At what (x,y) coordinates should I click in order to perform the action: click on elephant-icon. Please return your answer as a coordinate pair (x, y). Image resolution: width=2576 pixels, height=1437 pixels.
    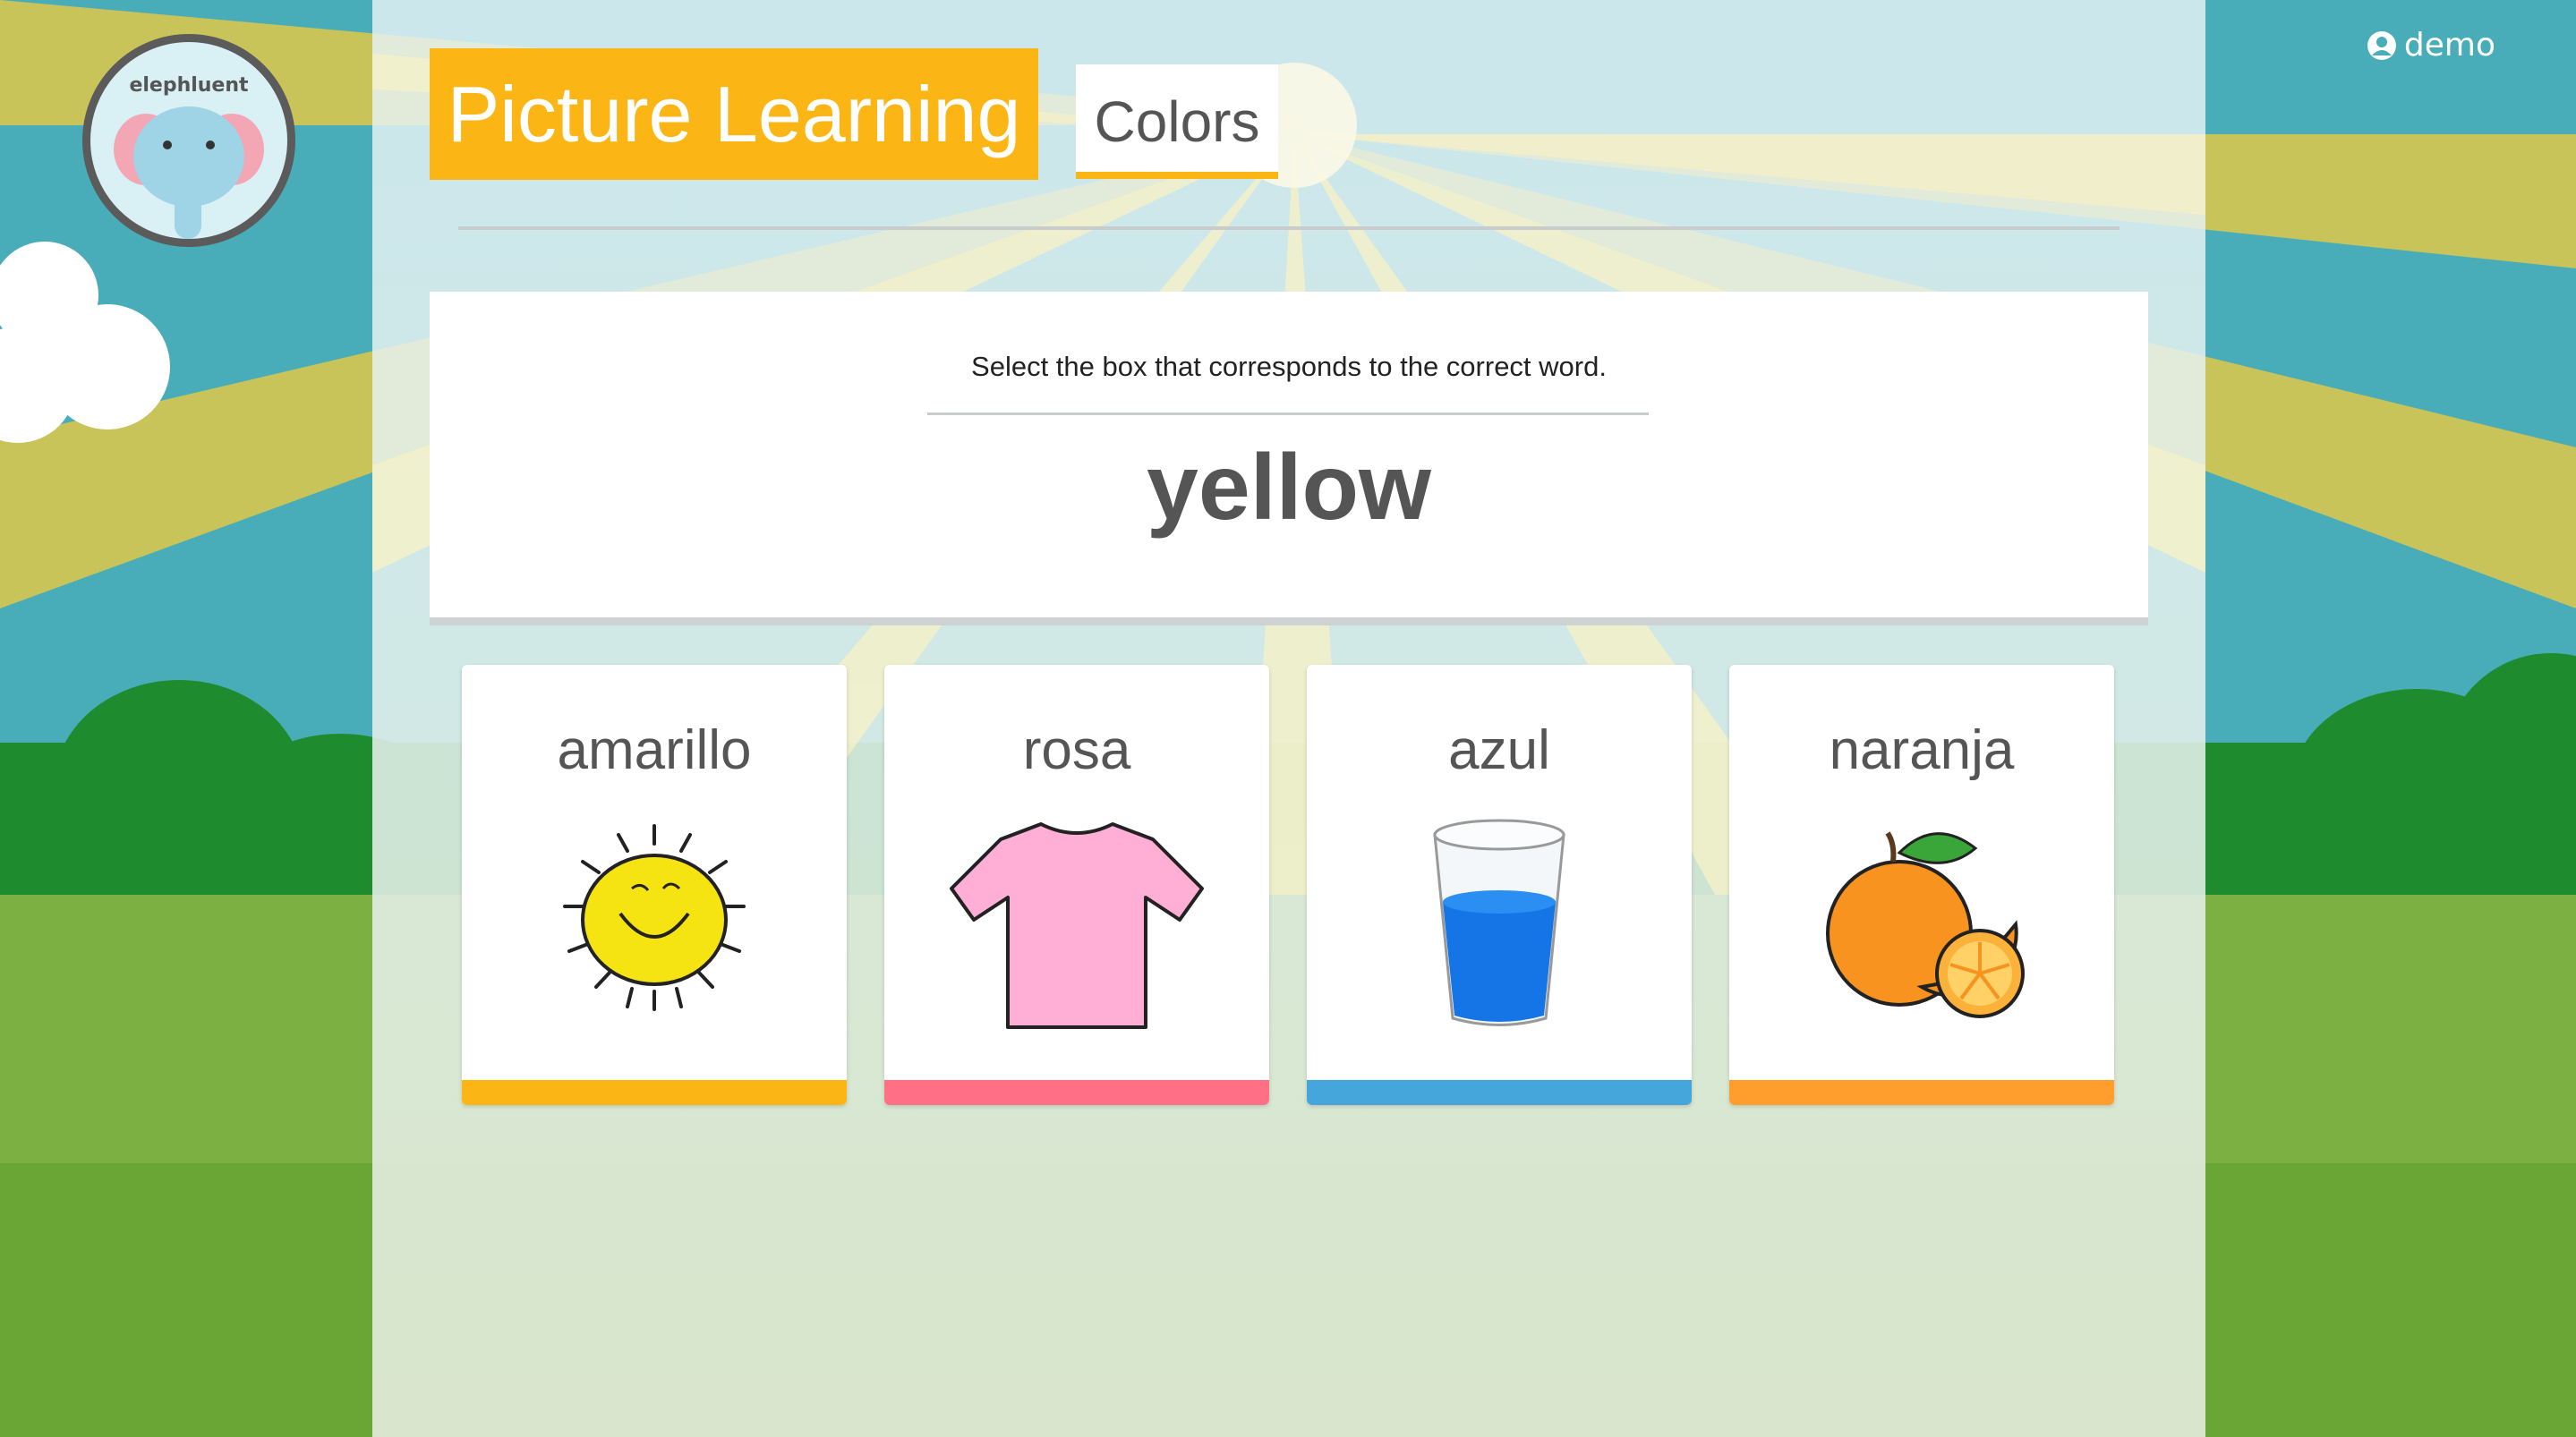
    Looking at the image, I should click on (189, 172).